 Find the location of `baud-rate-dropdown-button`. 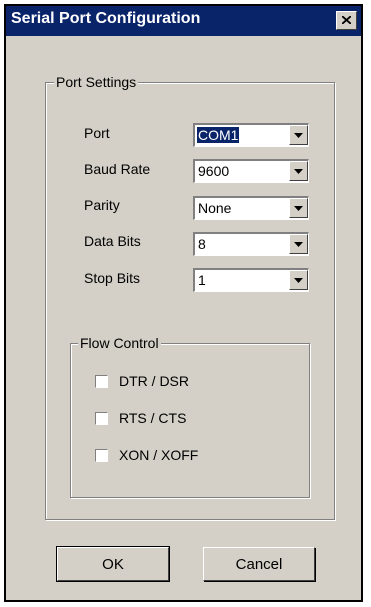

baud-rate-dropdown-button is located at coordinates (298, 171).